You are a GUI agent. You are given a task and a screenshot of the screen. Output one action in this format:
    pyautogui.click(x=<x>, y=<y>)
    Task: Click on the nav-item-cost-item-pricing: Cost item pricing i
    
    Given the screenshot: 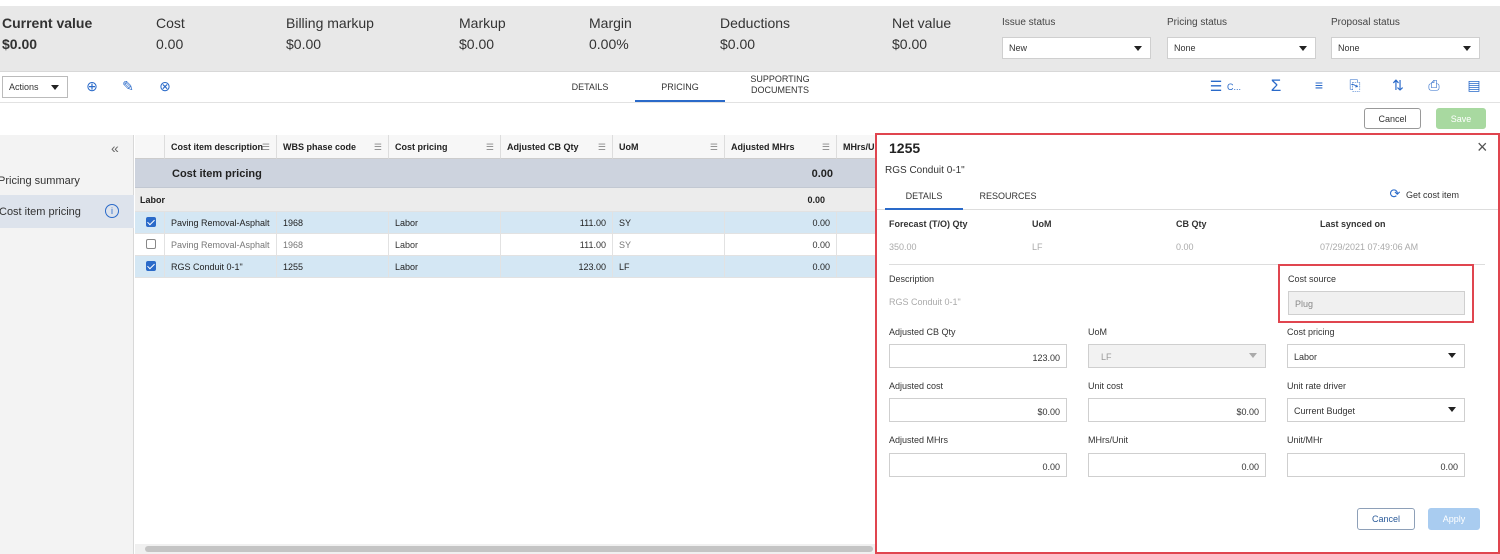 What is the action you would take?
    pyautogui.click(x=67, y=211)
    